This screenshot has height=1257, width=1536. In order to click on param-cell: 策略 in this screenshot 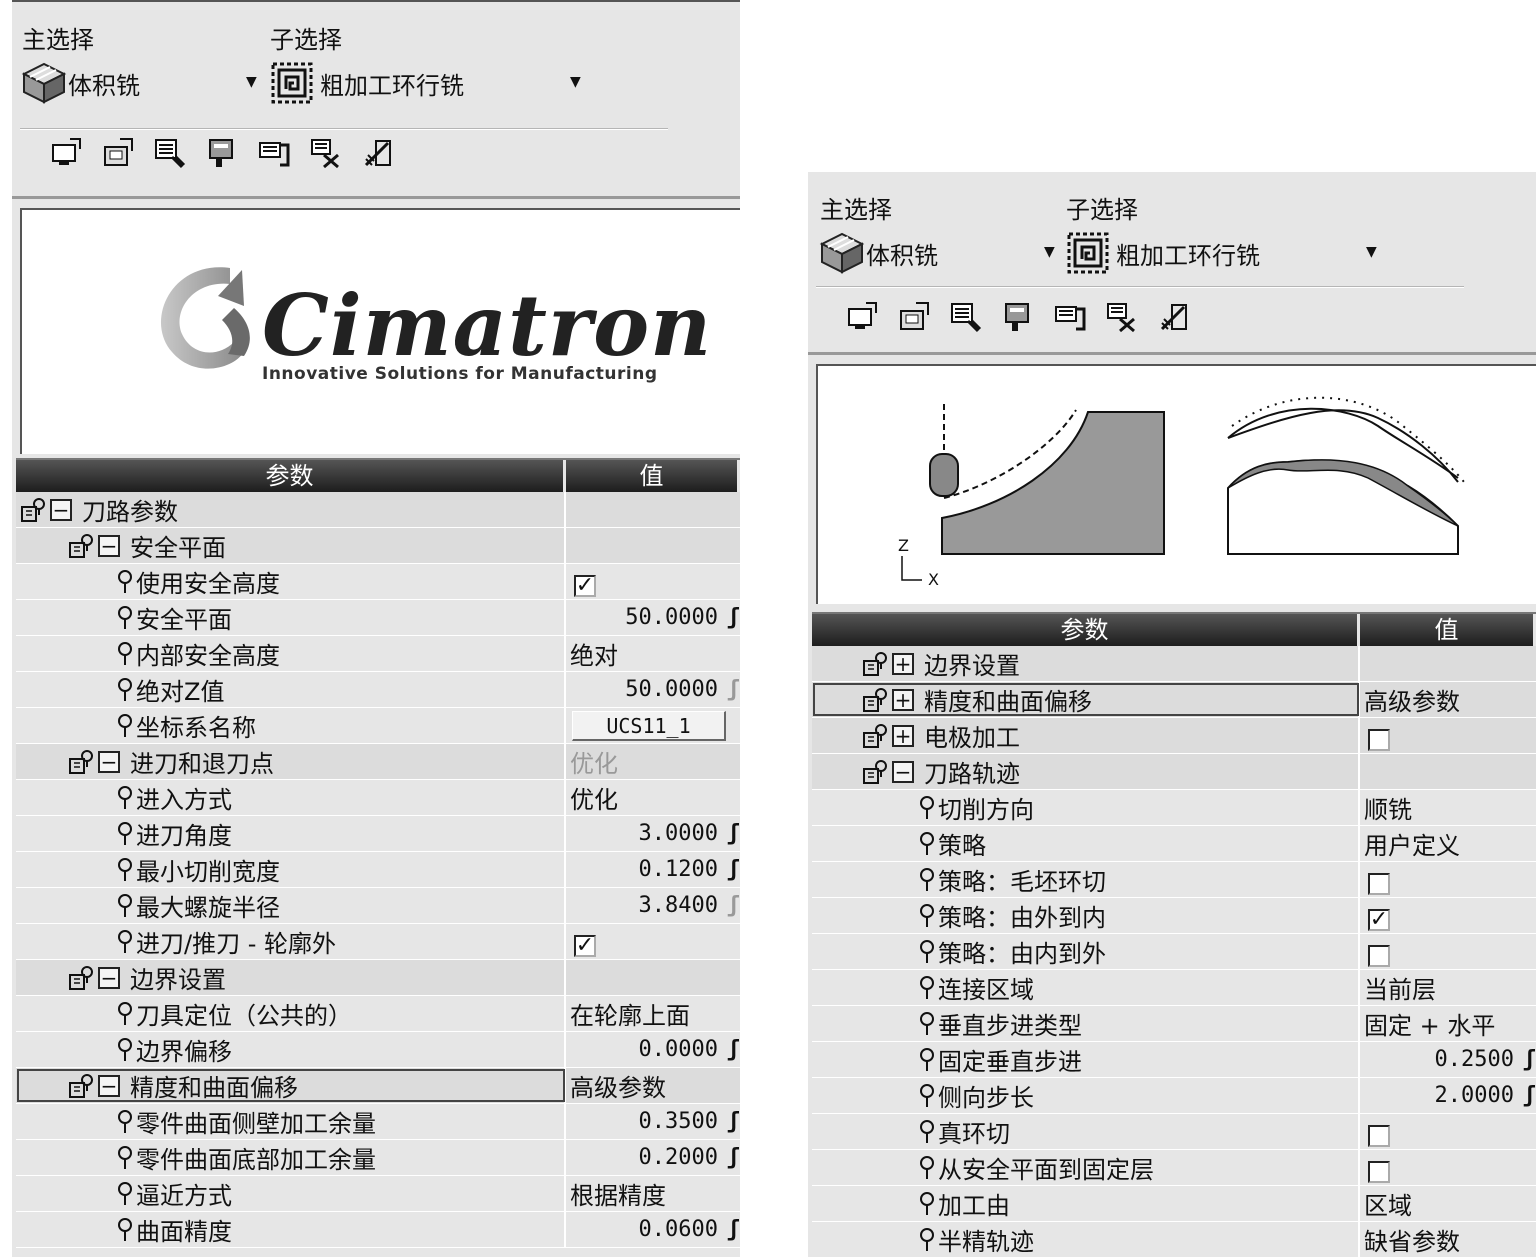, I will do `click(1086, 843)`.